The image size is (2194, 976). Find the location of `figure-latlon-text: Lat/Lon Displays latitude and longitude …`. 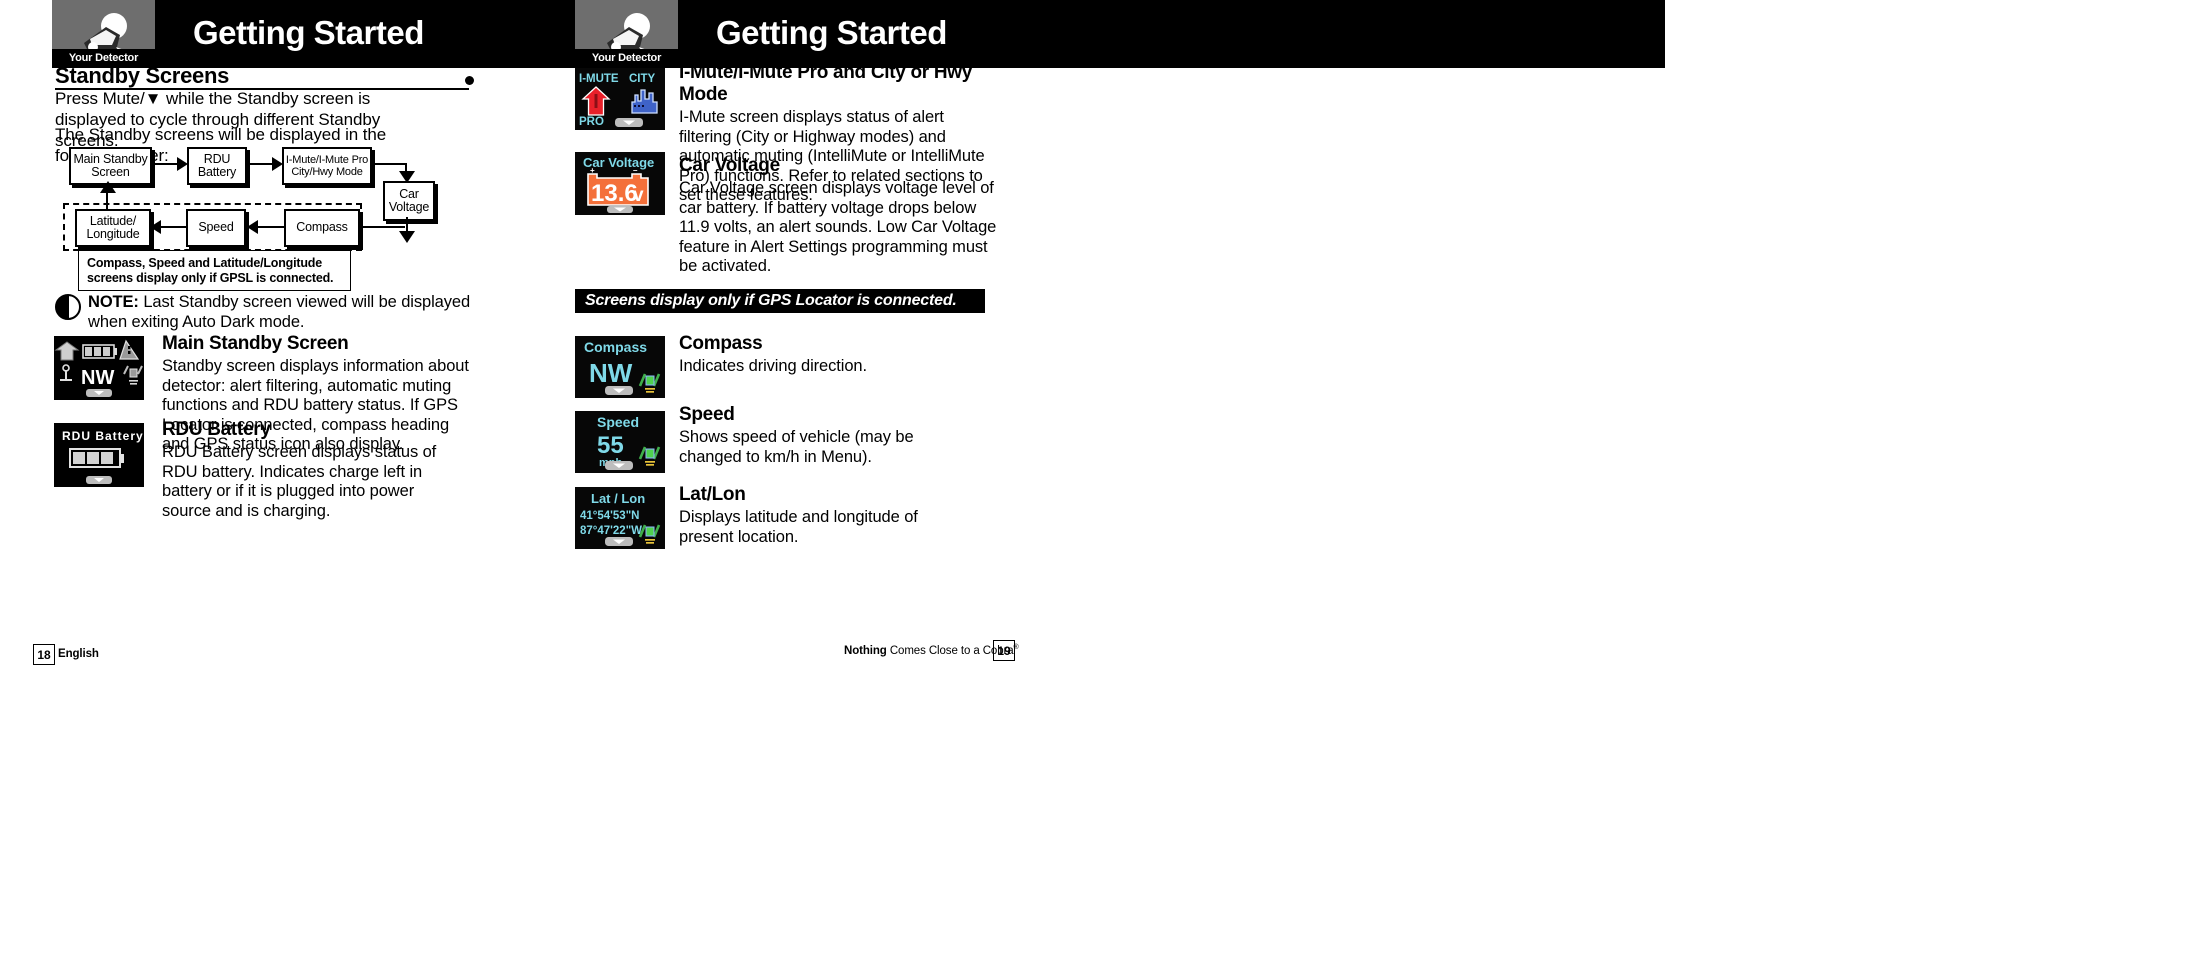

figure-latlon-text: Lat/Lon Displays latitude and longitude … is located at coordinates (804, 515).